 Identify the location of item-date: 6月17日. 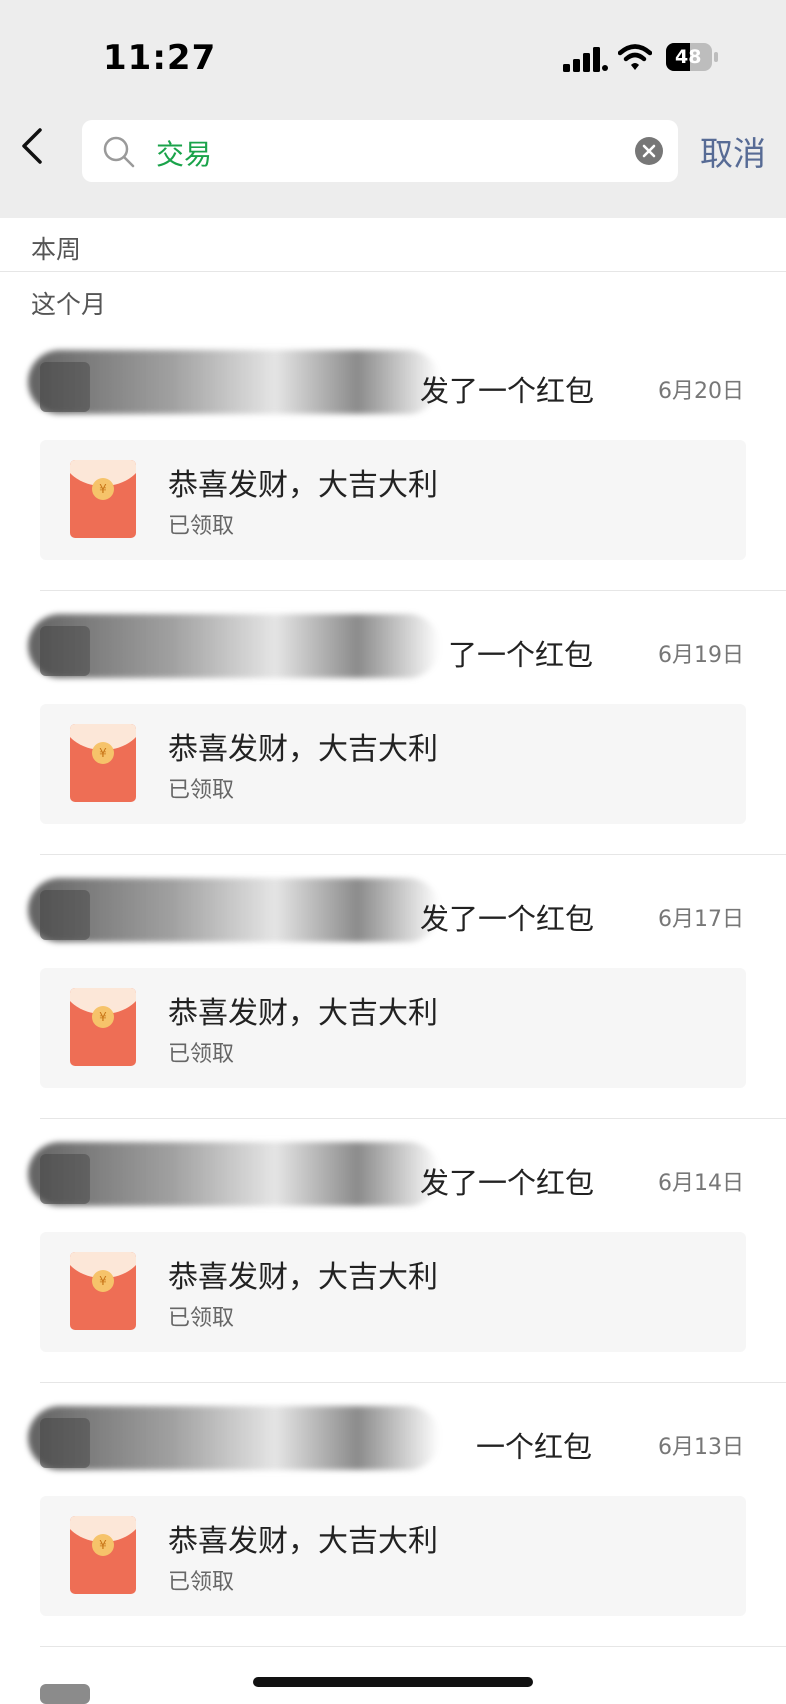
(701, 919).